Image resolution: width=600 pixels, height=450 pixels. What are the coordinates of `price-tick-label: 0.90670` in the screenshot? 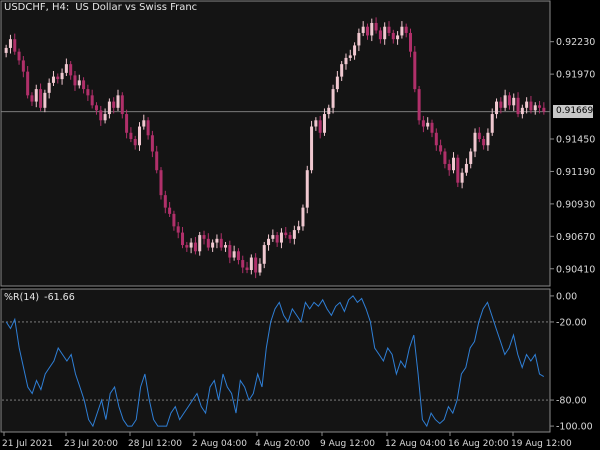 It's located at (575, 237).